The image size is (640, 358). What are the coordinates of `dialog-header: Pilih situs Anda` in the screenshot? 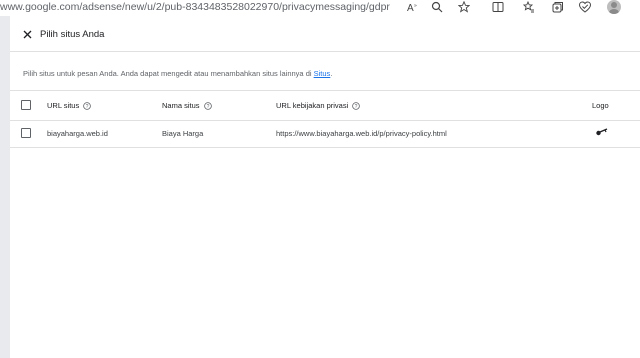 It's located at (325, 34).